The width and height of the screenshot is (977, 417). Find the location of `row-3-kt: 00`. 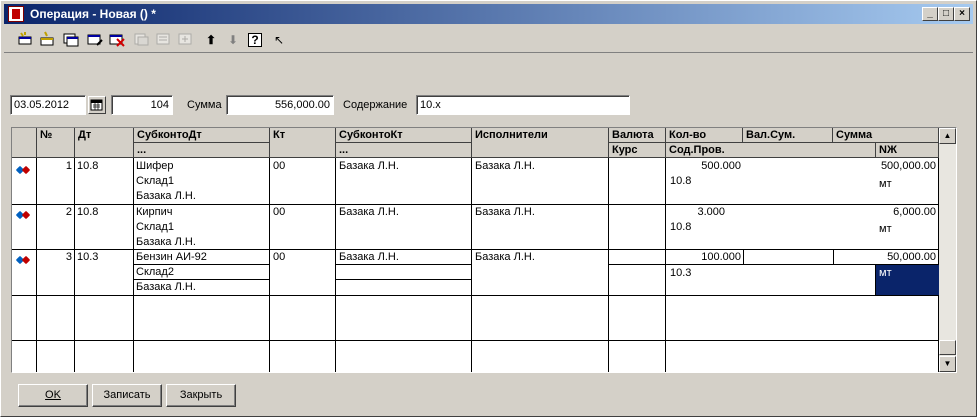

row-3-kt: 00 is located at coordinates (279, 257).